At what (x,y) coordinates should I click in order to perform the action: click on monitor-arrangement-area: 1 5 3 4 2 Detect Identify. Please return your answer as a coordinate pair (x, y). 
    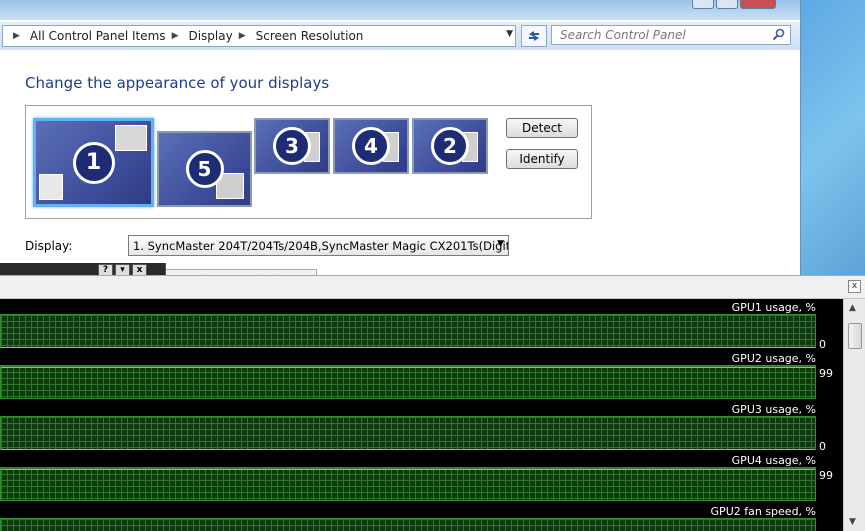
    Looking at the image, I should click on (308, 162).